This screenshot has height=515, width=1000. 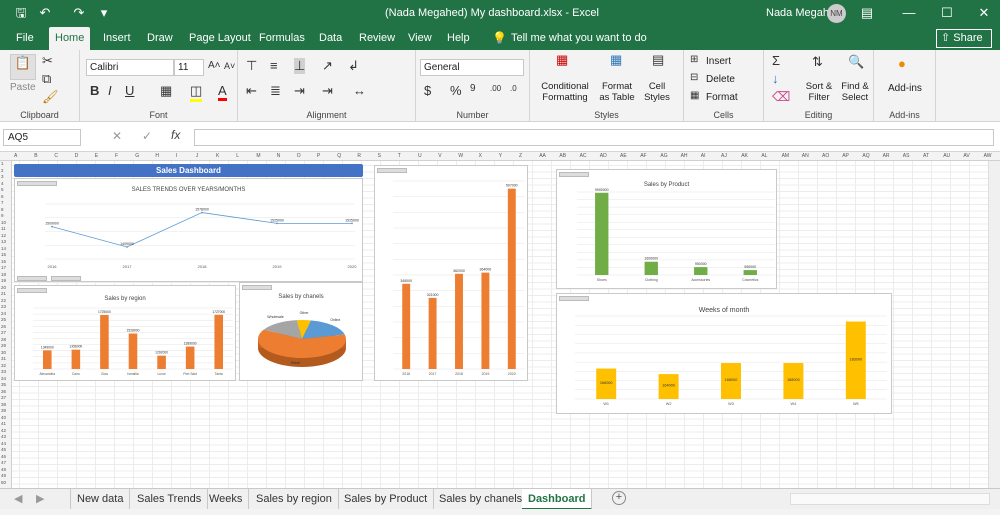 What do you see at coordinates (339, 156) in the screenshot?
I see `column-header: Q` at bounding box center [339, 156].